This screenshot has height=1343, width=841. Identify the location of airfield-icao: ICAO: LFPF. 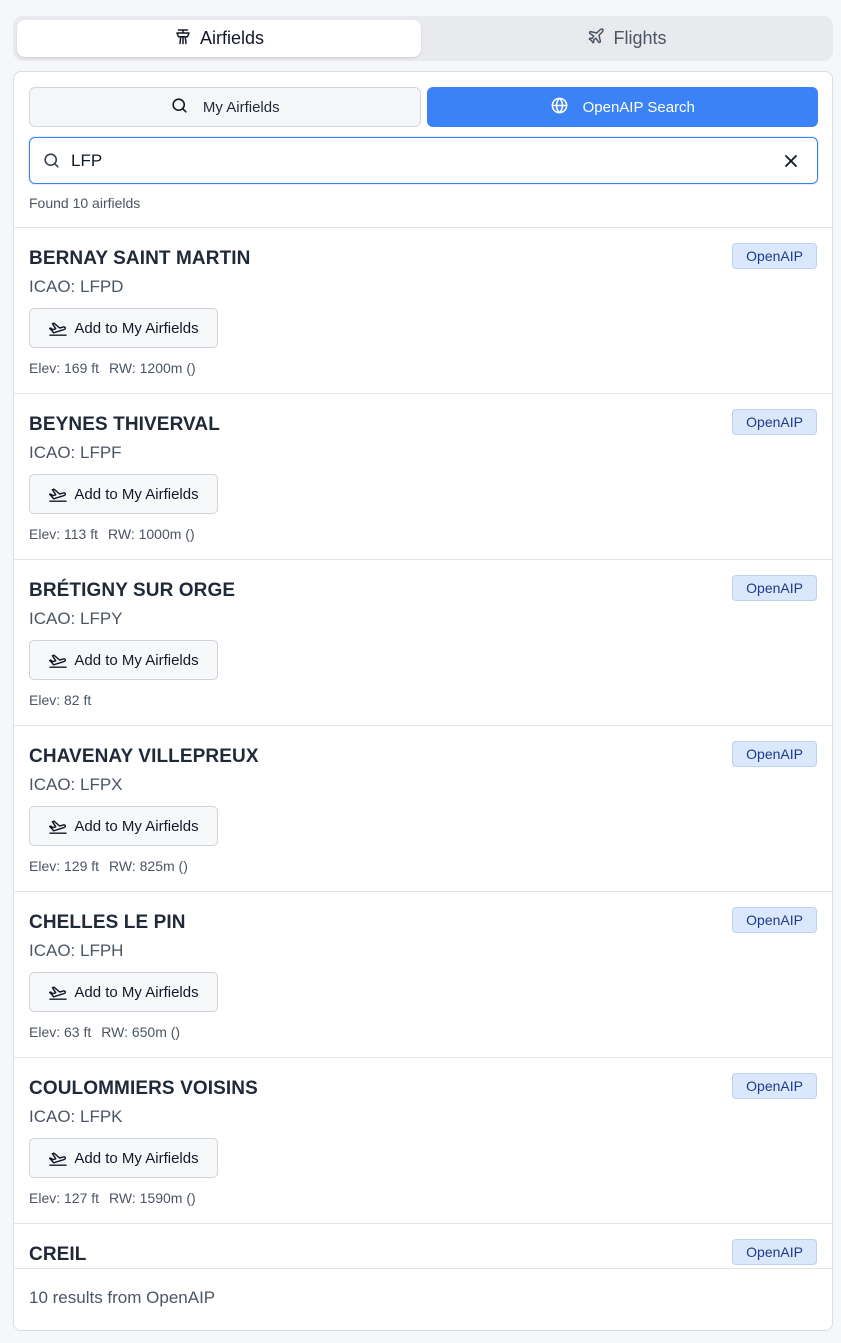
(75, 452).